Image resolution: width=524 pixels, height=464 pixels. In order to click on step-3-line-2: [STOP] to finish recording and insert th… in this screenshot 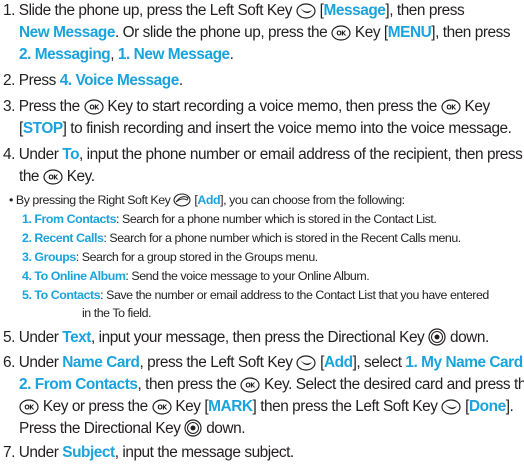, I will do `click(265, 128)`.